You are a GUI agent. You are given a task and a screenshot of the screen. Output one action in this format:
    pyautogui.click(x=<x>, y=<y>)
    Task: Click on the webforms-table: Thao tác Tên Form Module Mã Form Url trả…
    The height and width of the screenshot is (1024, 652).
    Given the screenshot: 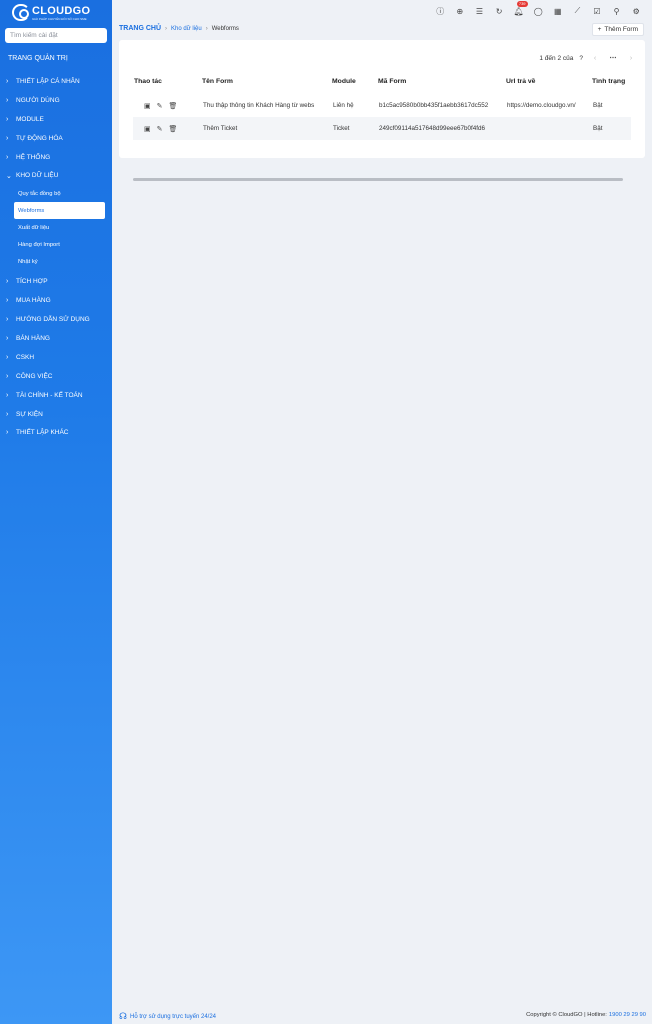 What is the action you would take?
    pyautogui.click(x=382, y=107)
    